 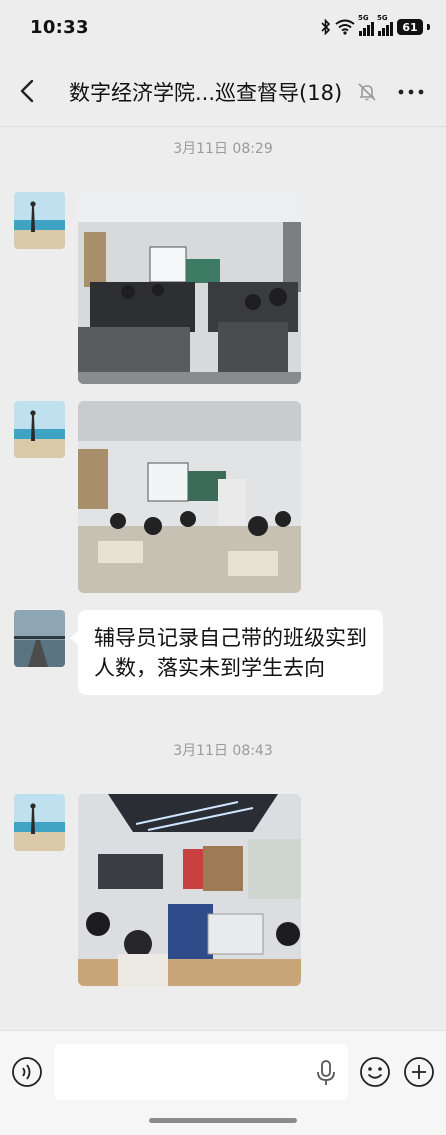 What do you see at coordinates (411, 92) in the screenshot?
I see `more-options-icon` at bounding box center [411, 92].